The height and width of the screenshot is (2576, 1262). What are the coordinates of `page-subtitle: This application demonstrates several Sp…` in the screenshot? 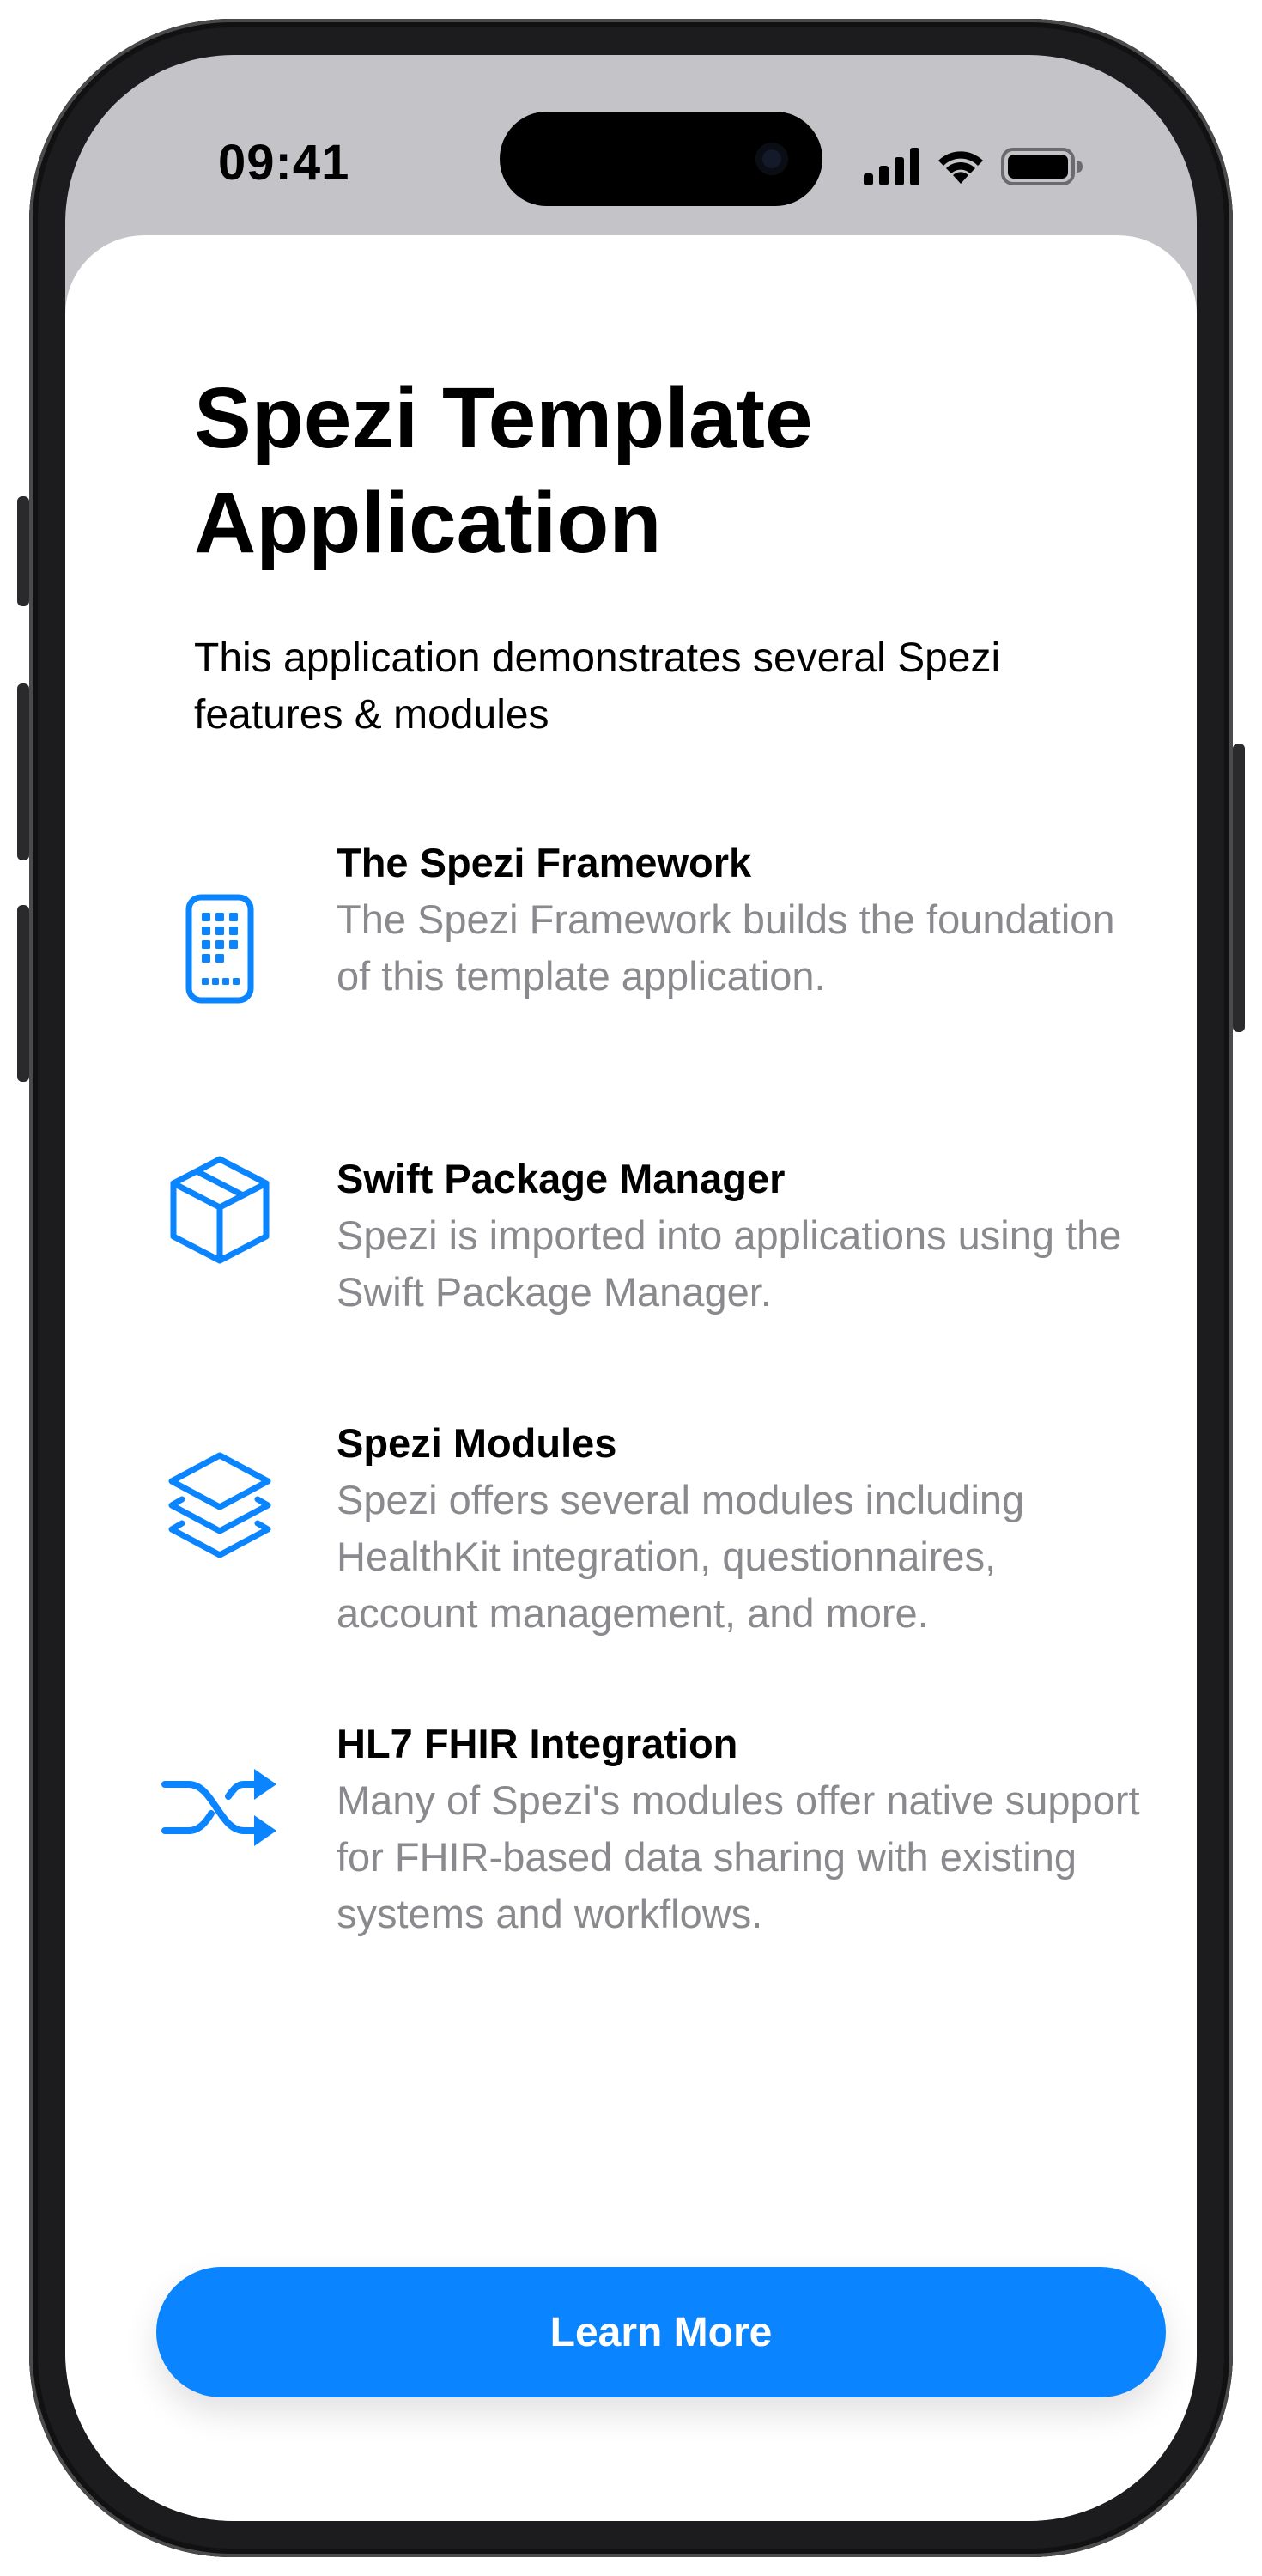 It's located at (598, 686).